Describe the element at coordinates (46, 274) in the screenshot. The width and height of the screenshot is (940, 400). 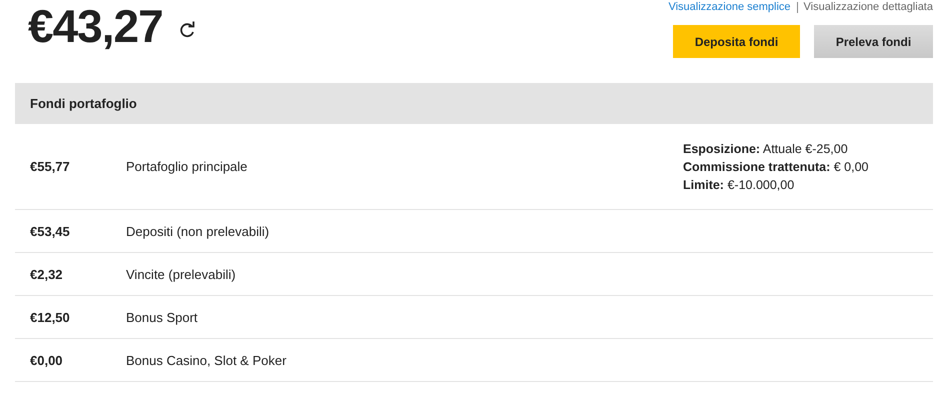
I see `fund-amount: €2,32` at that location.